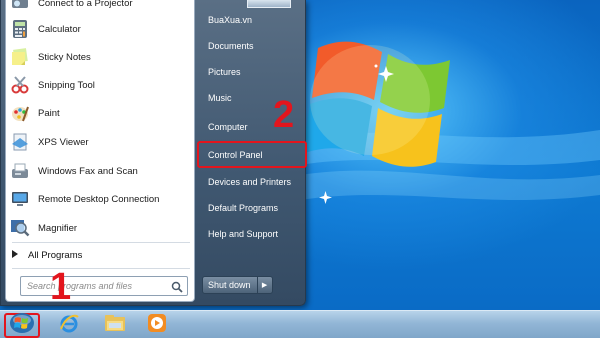  Describe the element at coordinates (101, 242) in the screenshot. I see `programs-separator` at that location.